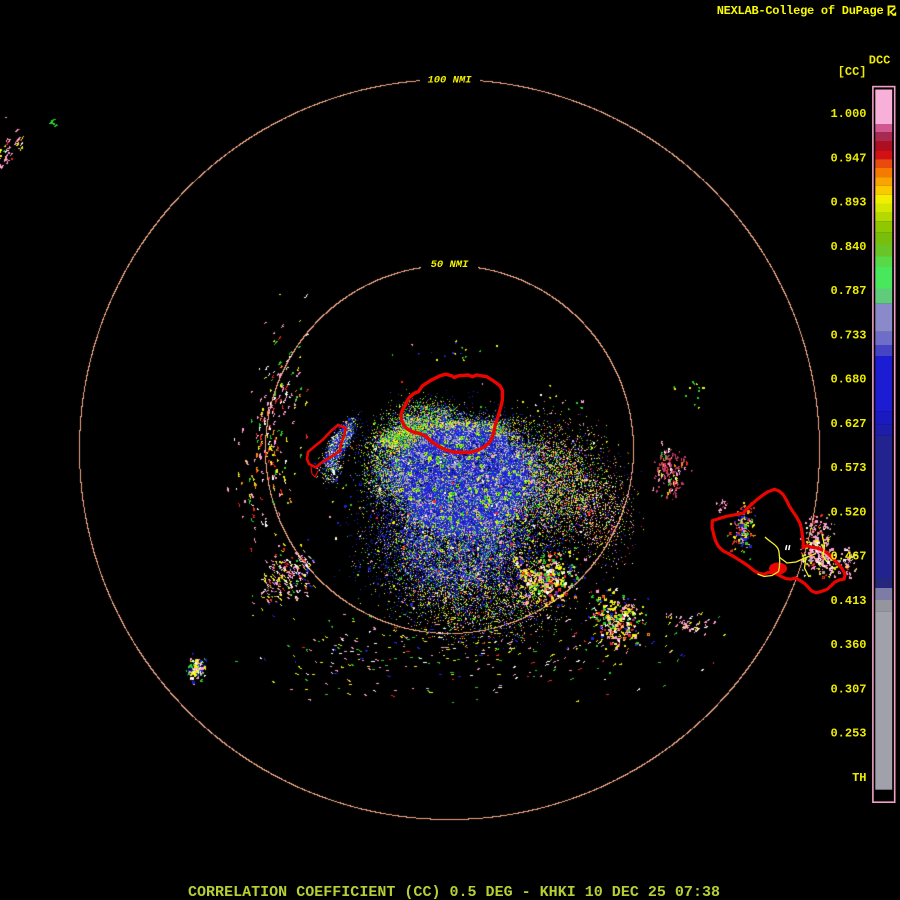  What do you see at coordinates (848, 114) in the screenshot?
I see `svg-text: 1.000` at bounding box center [848, 114].